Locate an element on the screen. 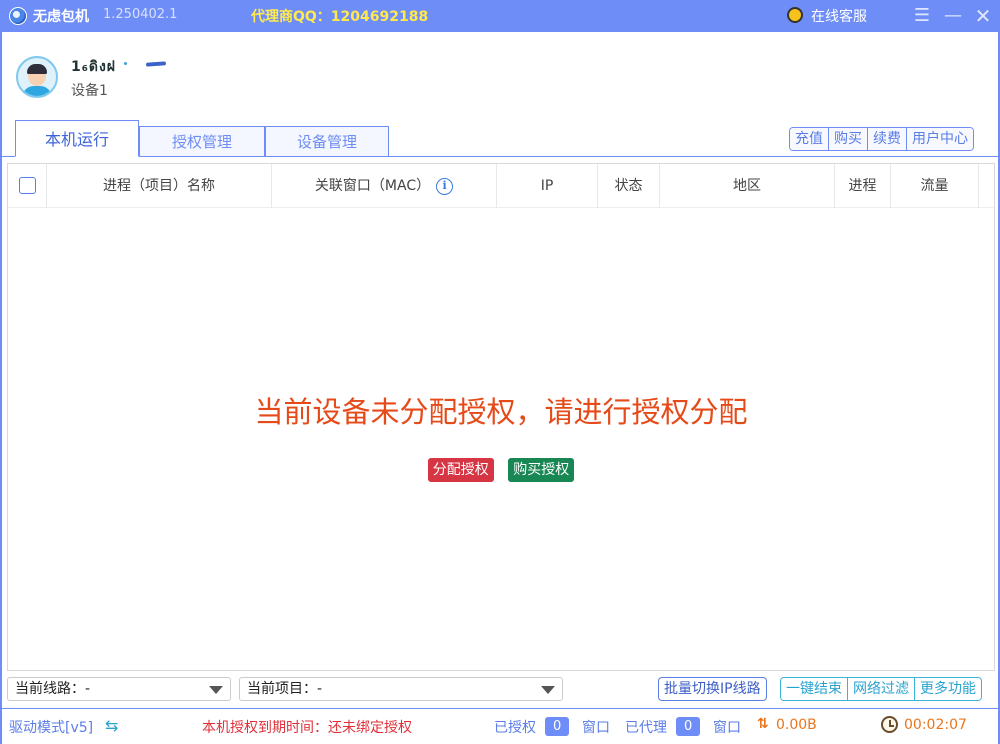 This screenshot has width=1000, height=744. select-all-checkbox is located at coordinates (27, 185).